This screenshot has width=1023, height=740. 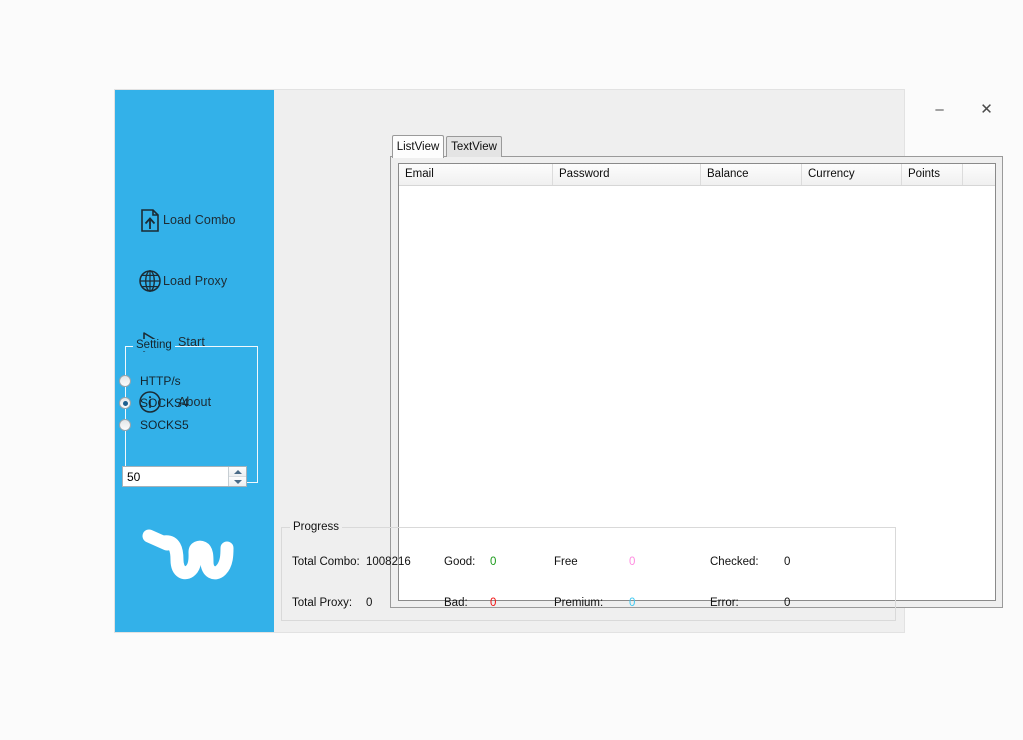 I want to click on globe-icon, so click(x=150, y=281).